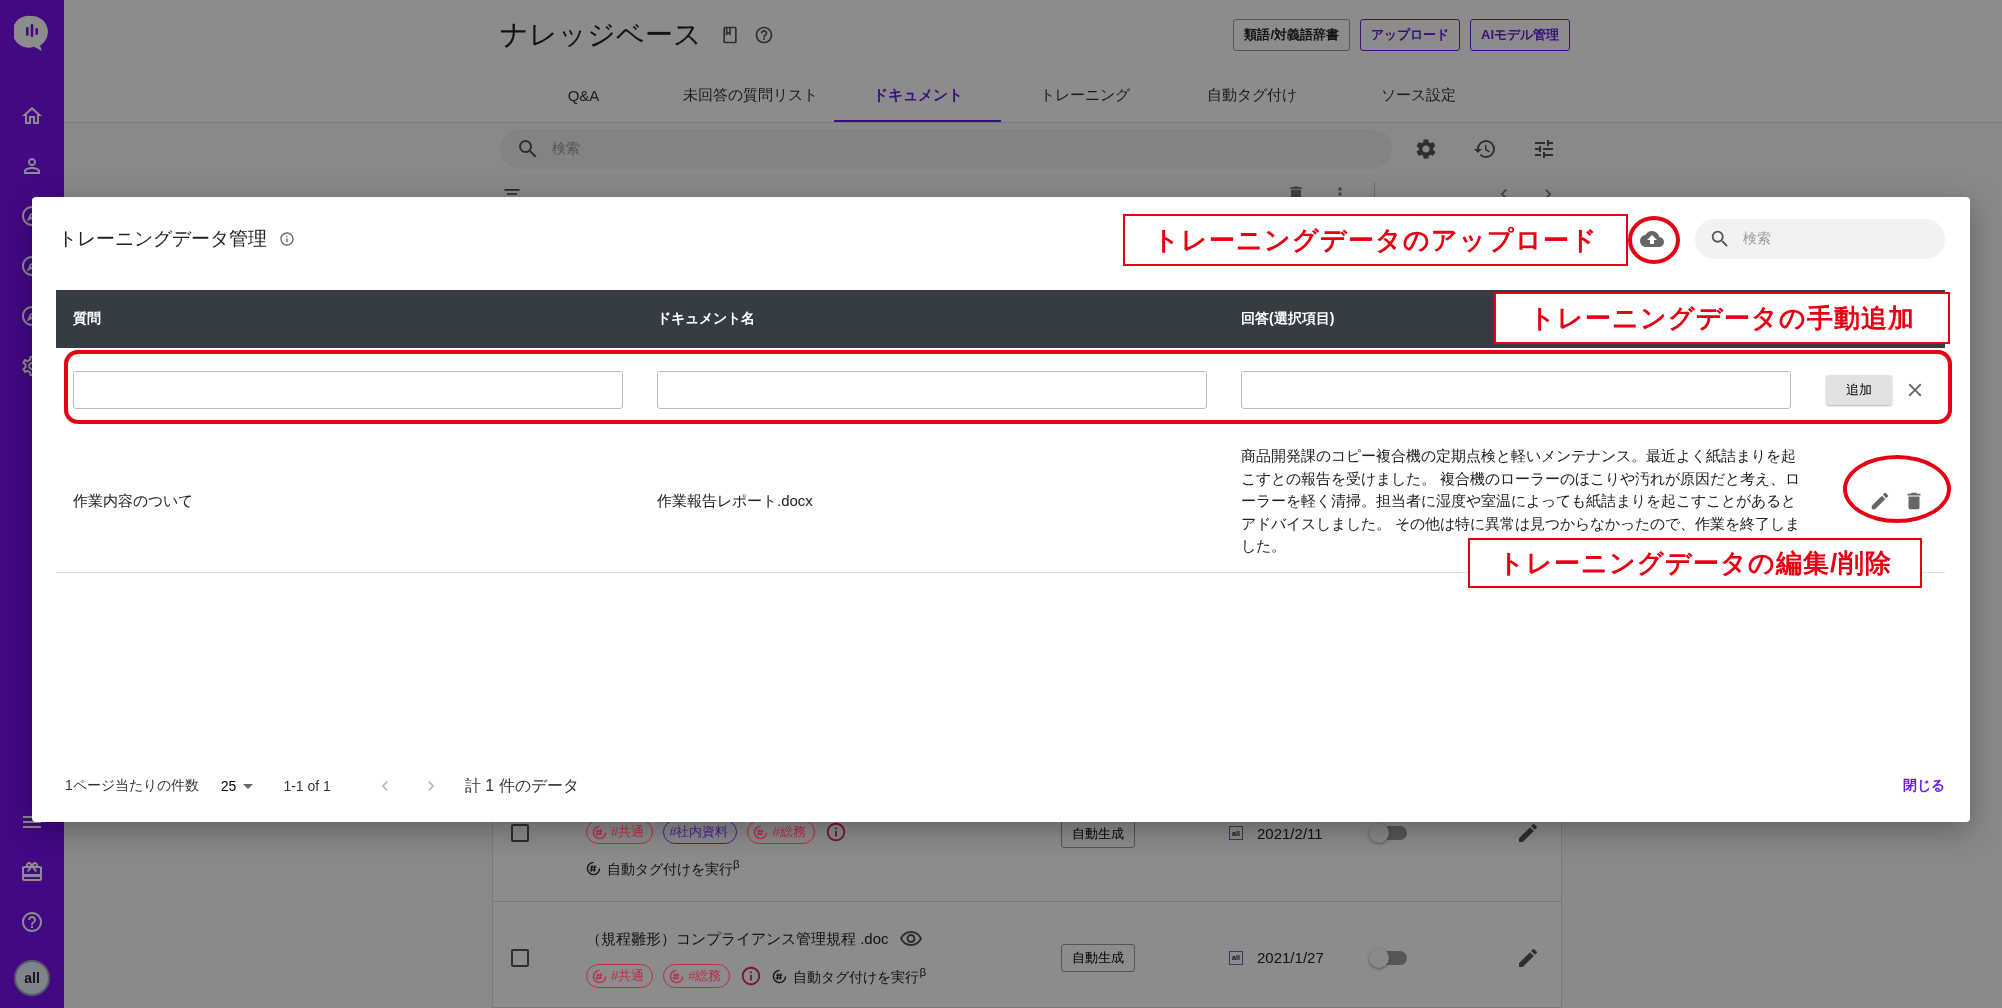  Describe the element at coordinates (1084, 96) in the screenshot. I see `tab: トレーニング` at that location.